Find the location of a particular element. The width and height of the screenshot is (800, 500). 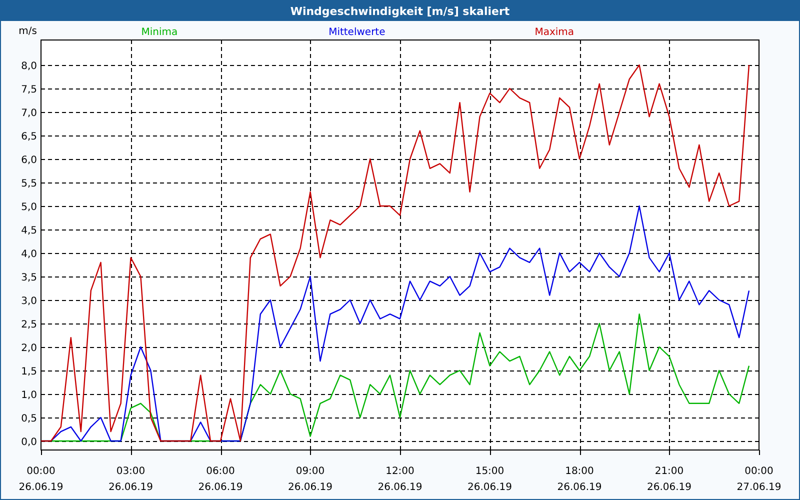

legend-label: Minima is located at coordinates (159, 32).